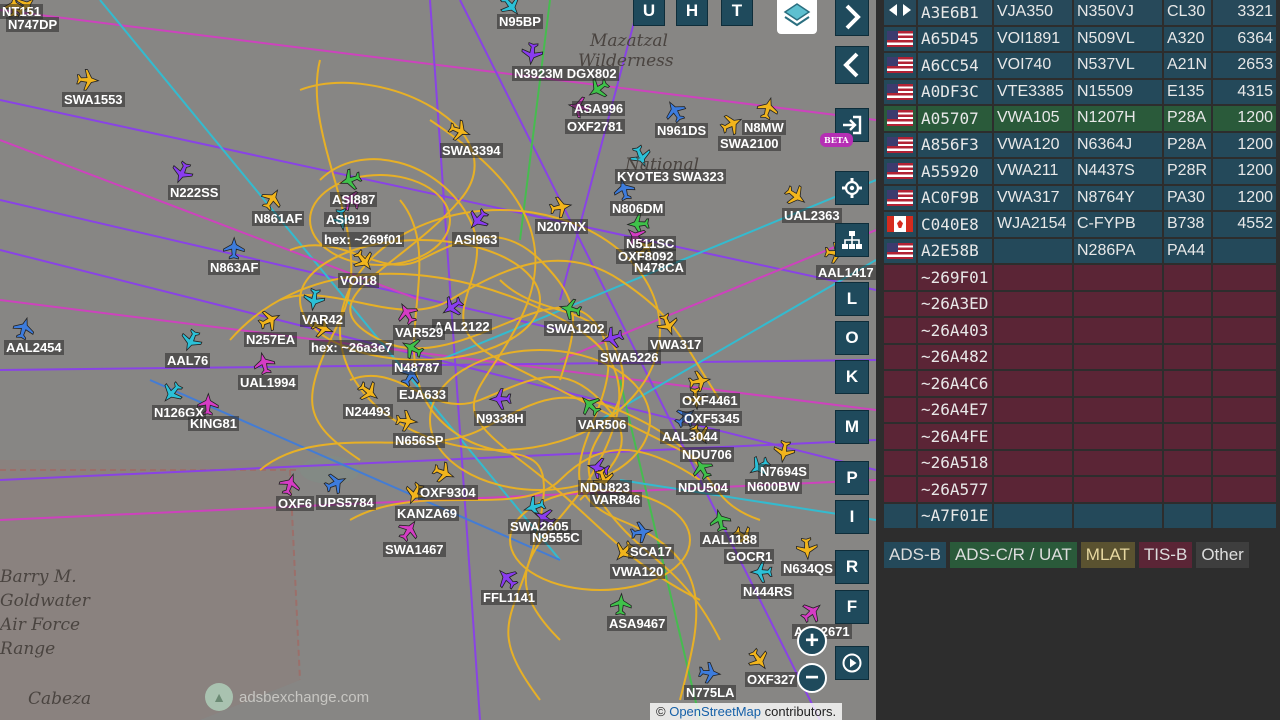 This screenshot has height=720, width=1280. What do you see at coordinates (352, 347) in the screenshot?
I see `aircraft-label: hex: ~26a3e7` at bounding box center [352, 347].